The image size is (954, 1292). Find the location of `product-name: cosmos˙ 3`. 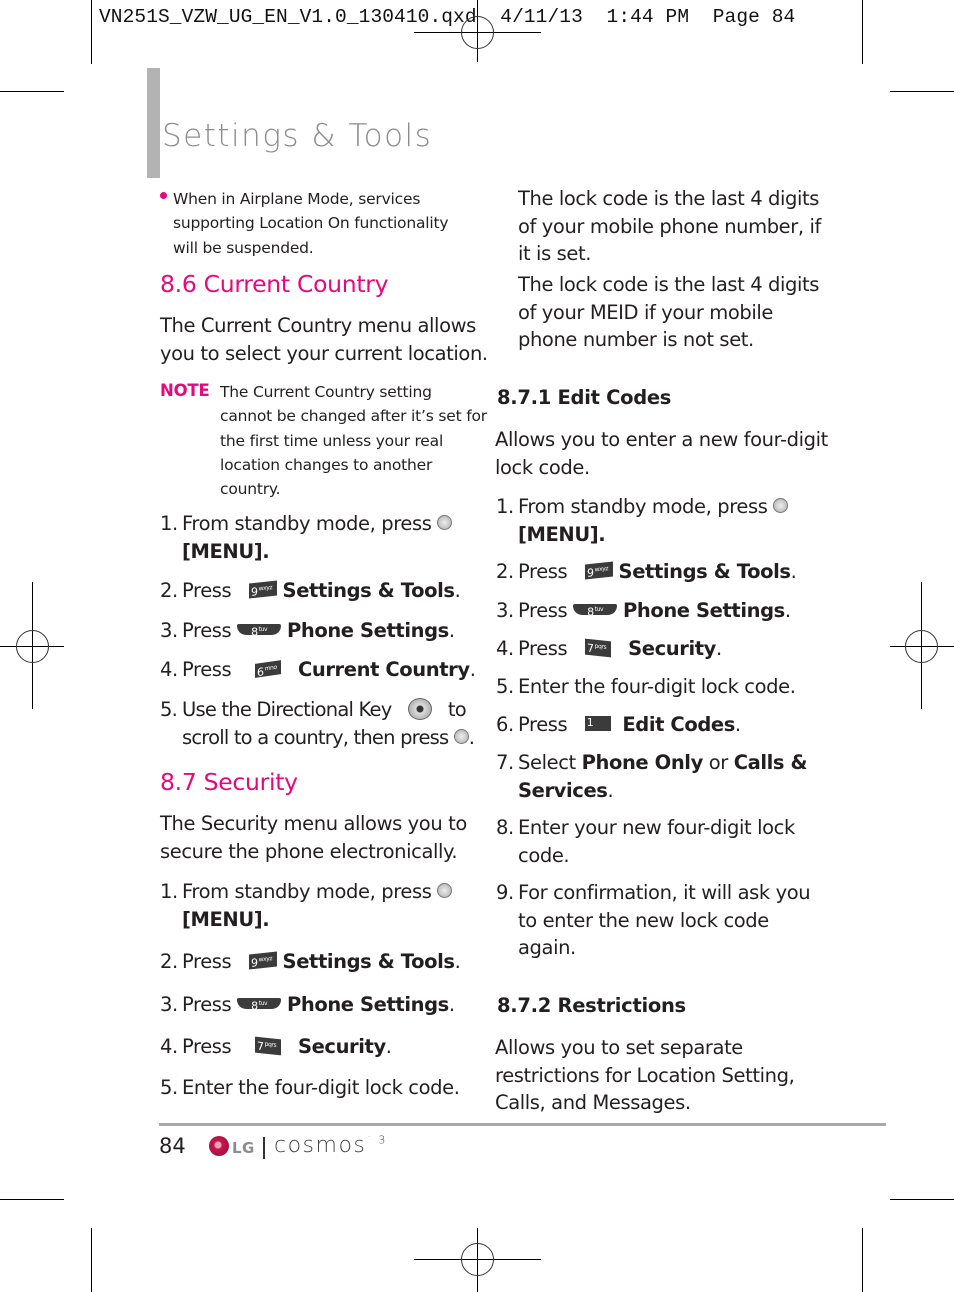

product-name: cosmos˙ 3 is located at coordinates (330, 1145).